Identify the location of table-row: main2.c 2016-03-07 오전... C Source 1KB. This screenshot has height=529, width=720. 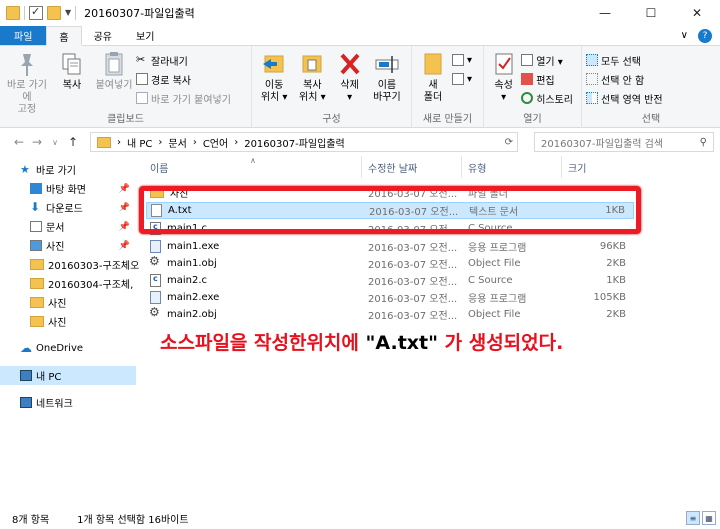
(390, 280).